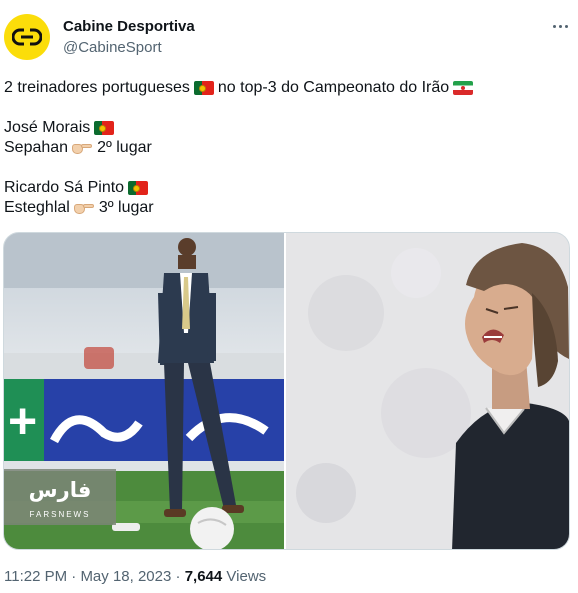 The height and width of the screenshot is (593, 578). Describe the element at coordinates (289, 35) in the screenshot. I see `tweet-header: Cabine Desportiva @CabineSport` at that location.